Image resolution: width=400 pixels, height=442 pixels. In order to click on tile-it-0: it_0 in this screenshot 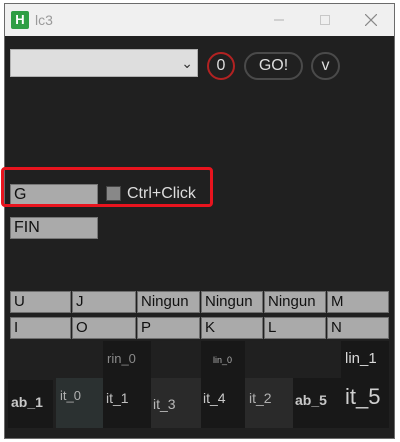, I will do `click(79, 403)`.